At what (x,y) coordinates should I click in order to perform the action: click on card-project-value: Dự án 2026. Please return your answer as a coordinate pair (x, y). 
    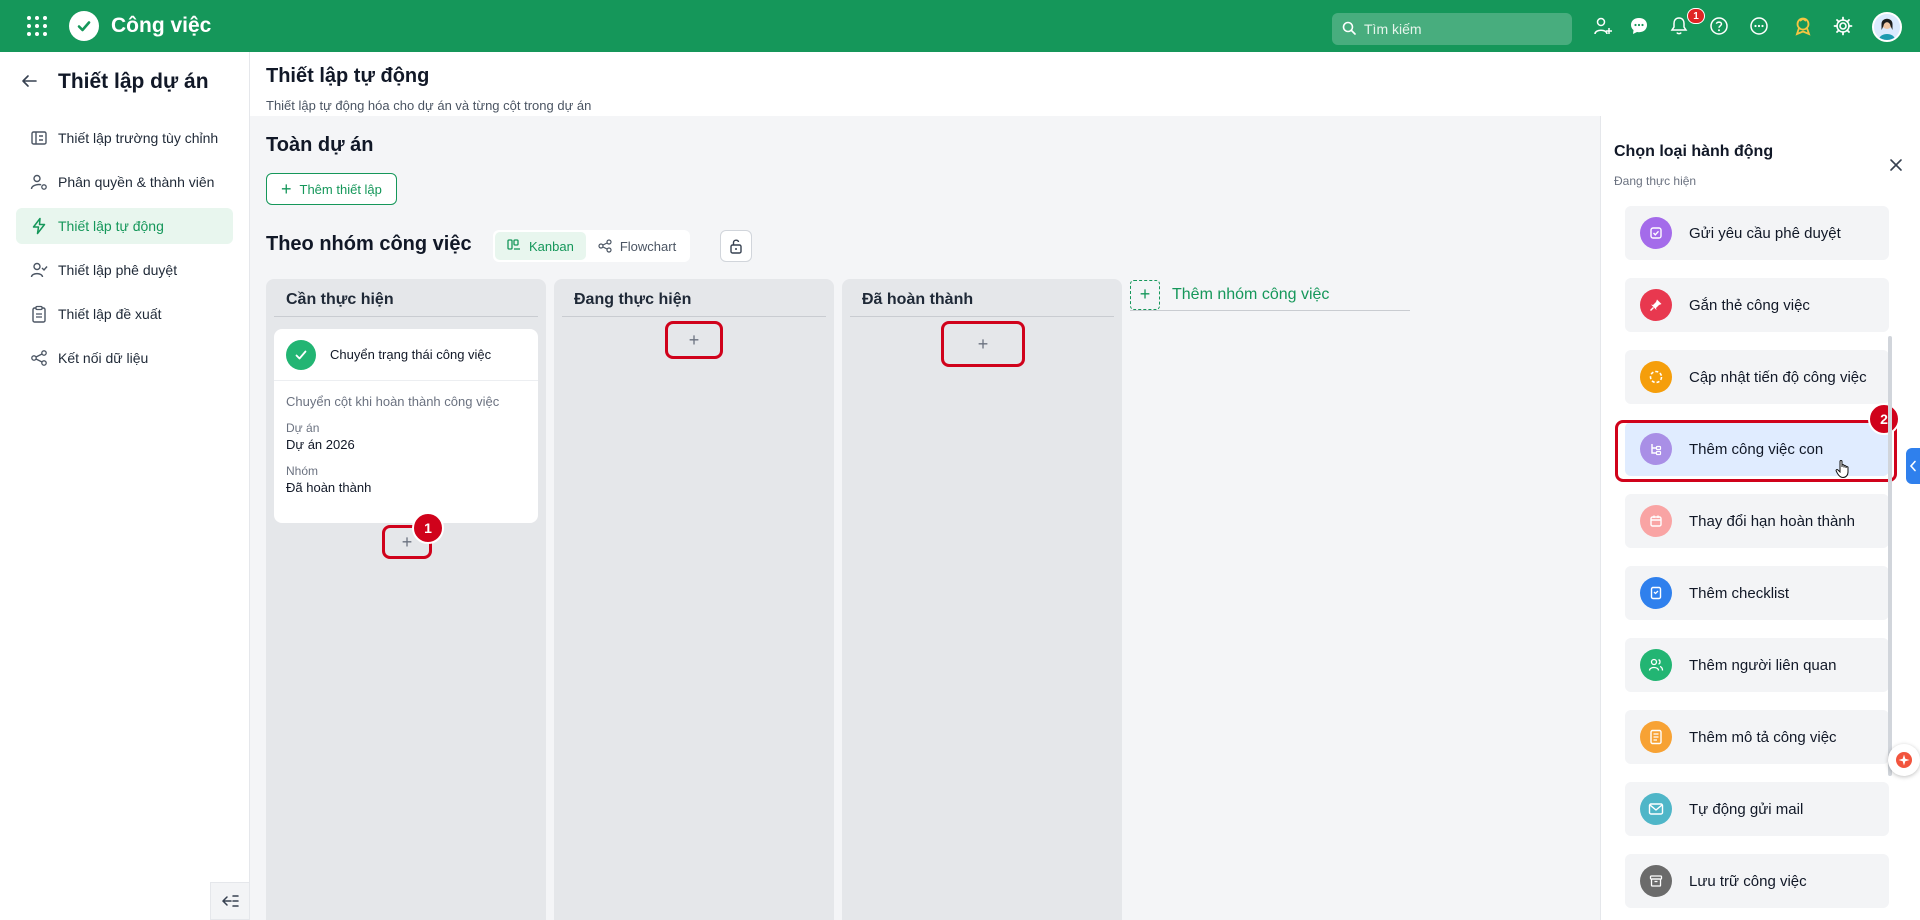
    Looking at the image, I should click on (320, 444).